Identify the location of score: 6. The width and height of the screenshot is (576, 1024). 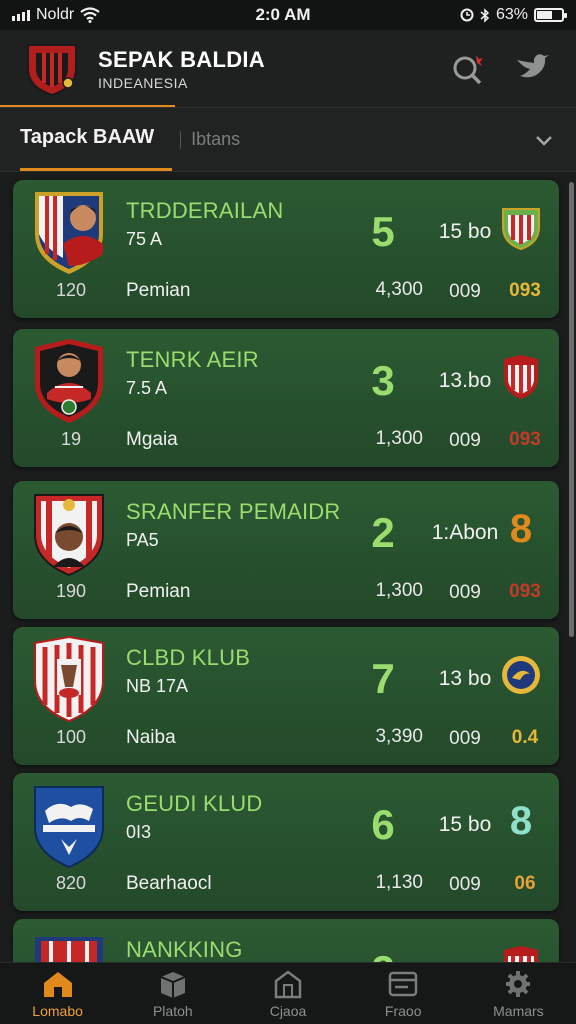
(383, 824).